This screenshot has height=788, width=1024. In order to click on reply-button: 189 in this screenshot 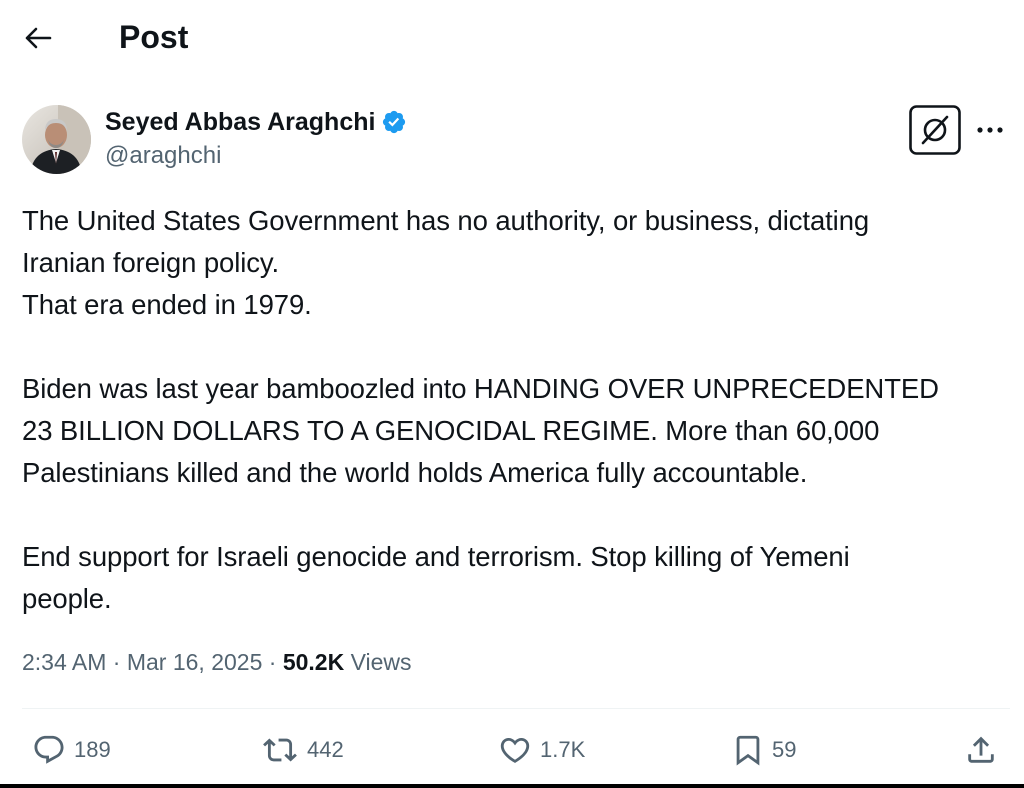, I will do `click(71, 750)`.